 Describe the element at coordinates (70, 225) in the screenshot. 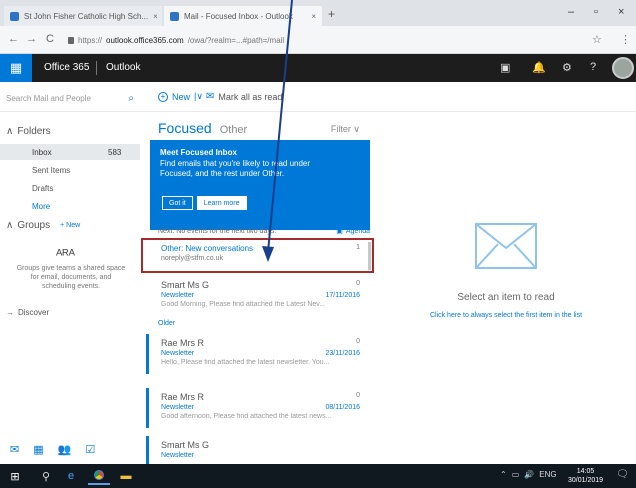

I see `new-group-button: + New` at that location.